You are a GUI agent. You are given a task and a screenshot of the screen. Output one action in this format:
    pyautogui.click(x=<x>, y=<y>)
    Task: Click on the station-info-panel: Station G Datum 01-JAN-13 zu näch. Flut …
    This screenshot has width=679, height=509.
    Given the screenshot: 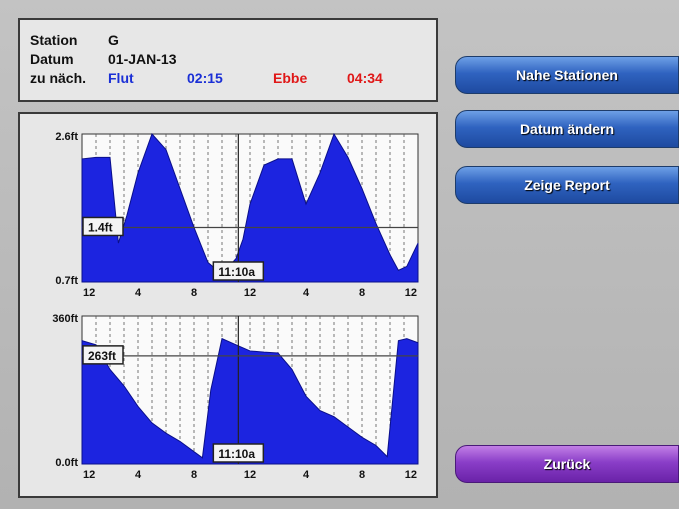 What is the action you would take?
    pyautogui.click(x=228, y=60)
    